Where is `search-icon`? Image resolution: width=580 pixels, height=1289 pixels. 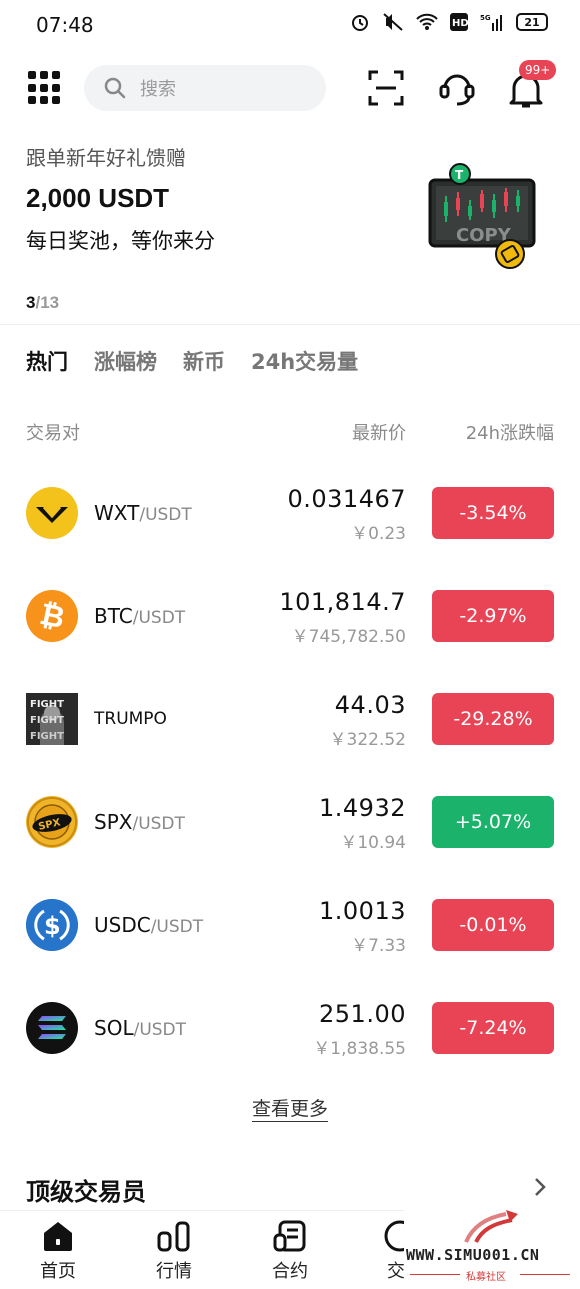 search-icon is located at coordinates (115, 88).